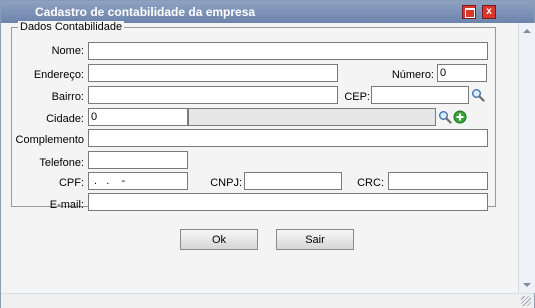 The image size is (535, 308). What do you see at coordinates (226, 183) in the screenshot?
I see `cnpj-label: CNPJ:` at bounding box center [226, 183].